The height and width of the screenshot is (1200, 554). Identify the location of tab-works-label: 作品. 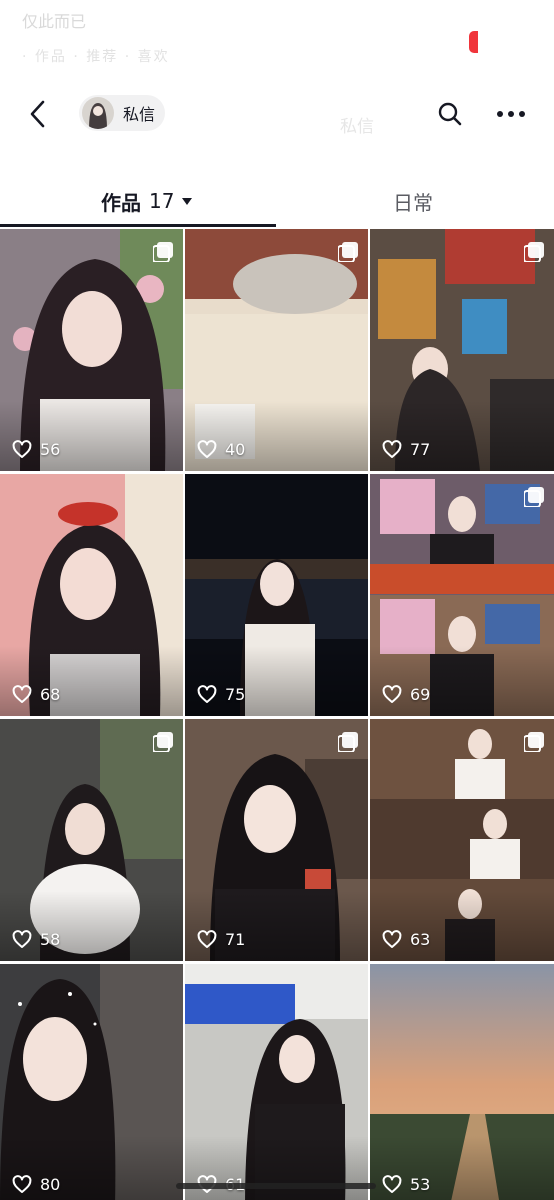
(121, 202).